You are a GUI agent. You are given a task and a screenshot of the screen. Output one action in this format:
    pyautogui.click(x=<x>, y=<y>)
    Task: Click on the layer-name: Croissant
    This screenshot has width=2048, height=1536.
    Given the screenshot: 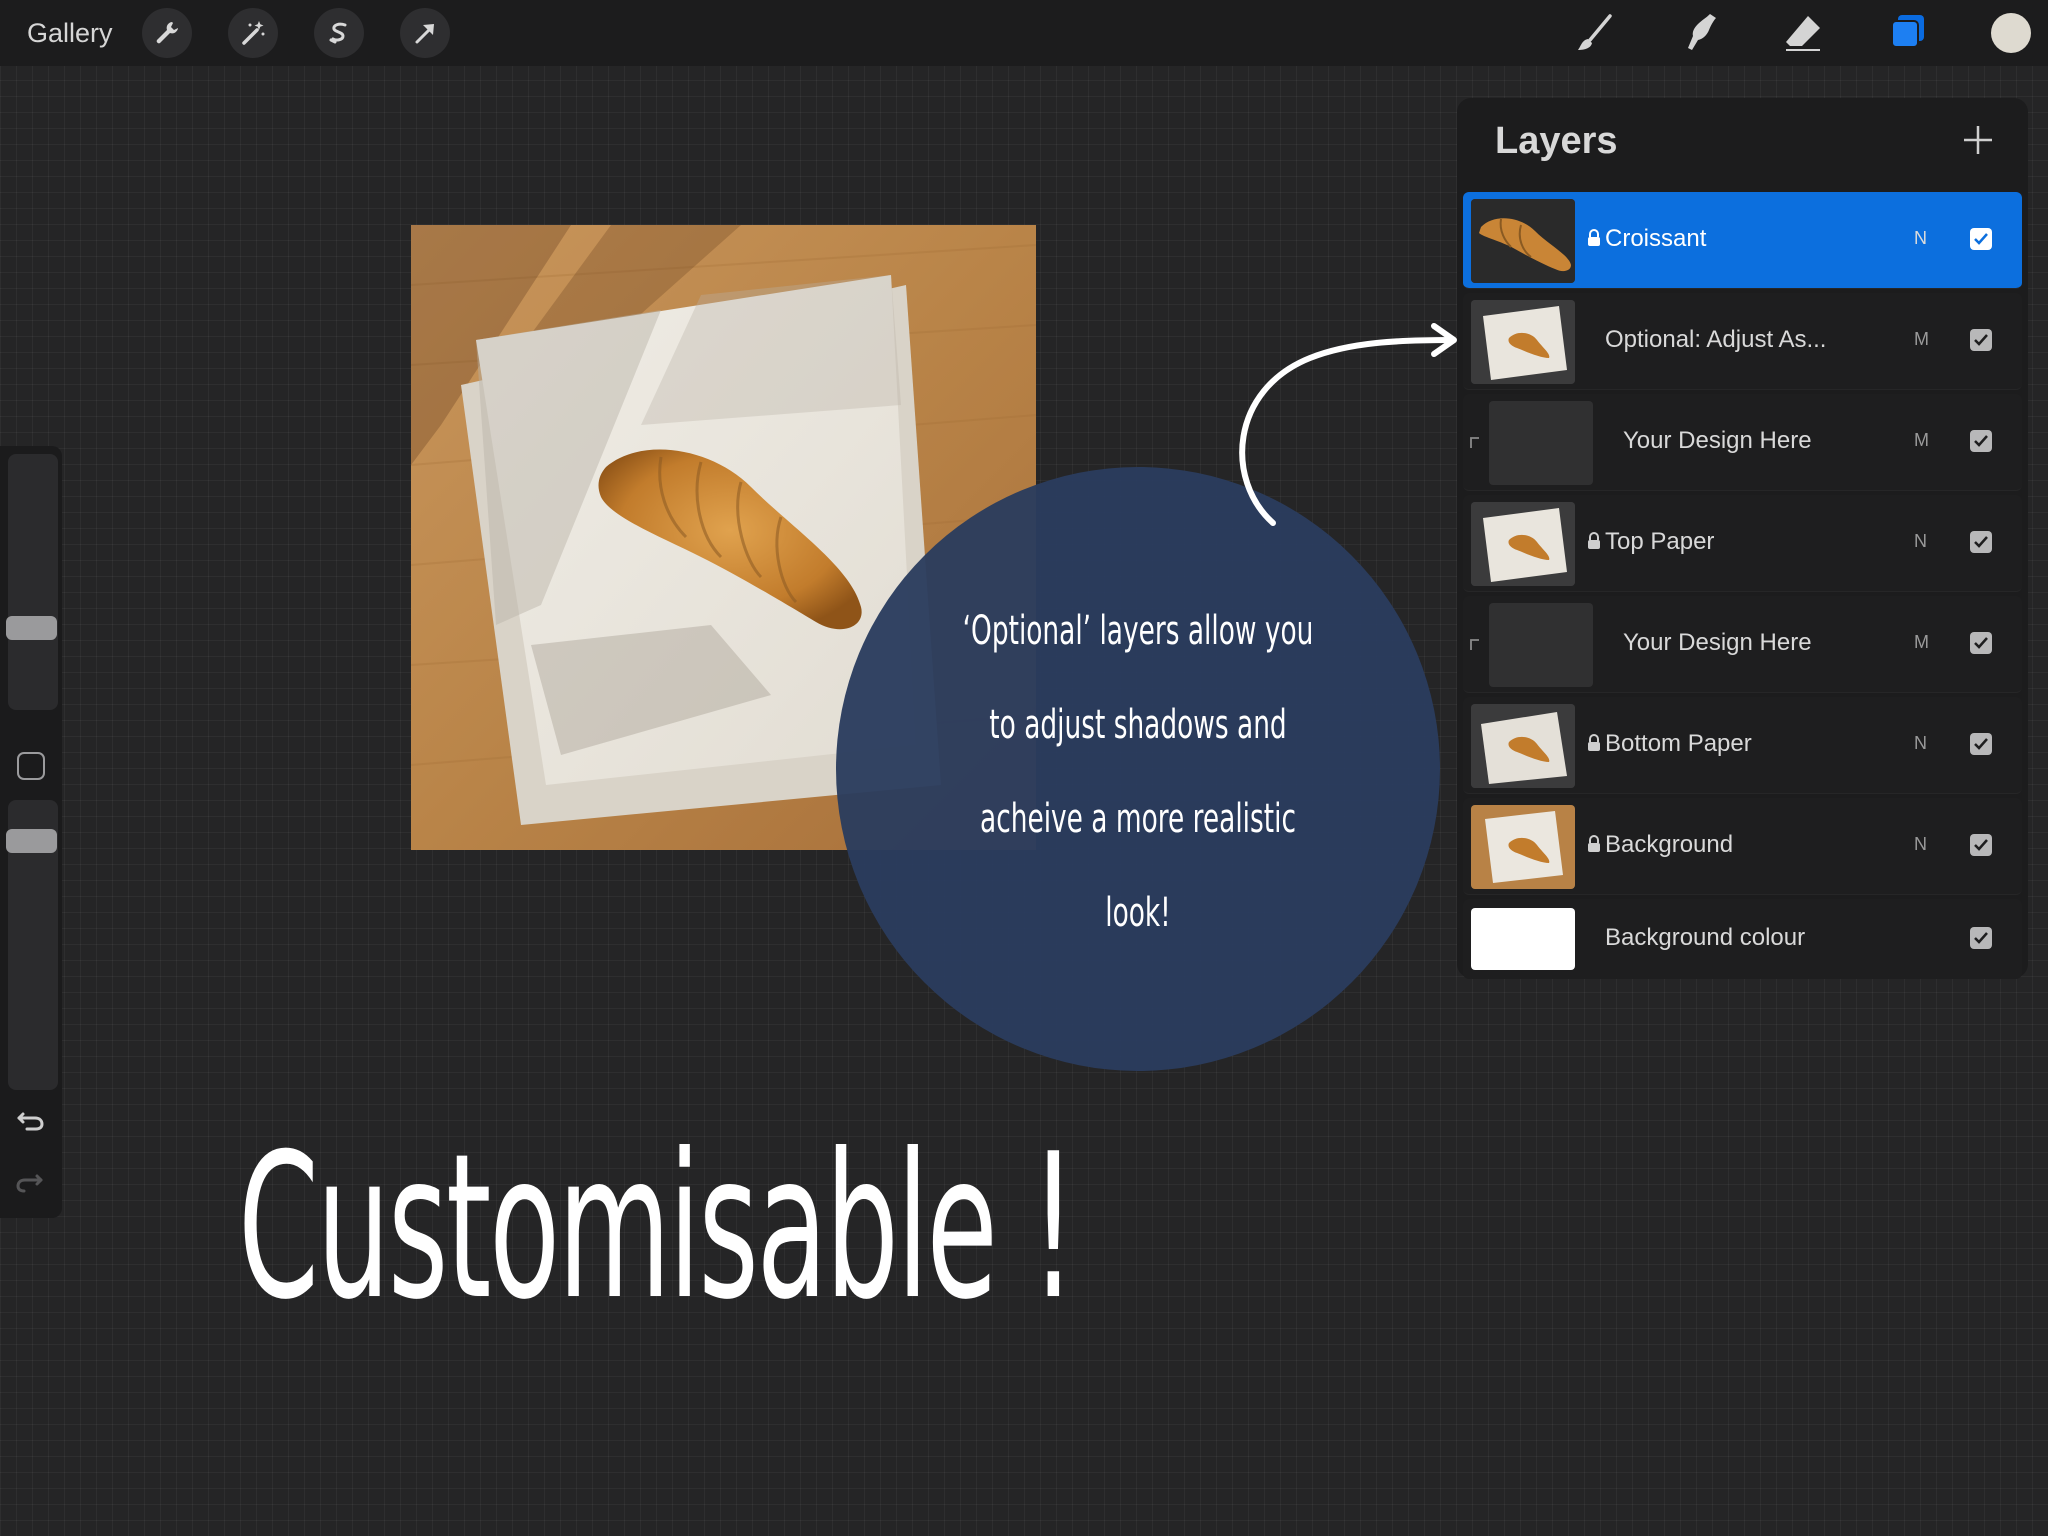 What is the action you would take?
    pyautogui.click(x=1656, y=238)
    